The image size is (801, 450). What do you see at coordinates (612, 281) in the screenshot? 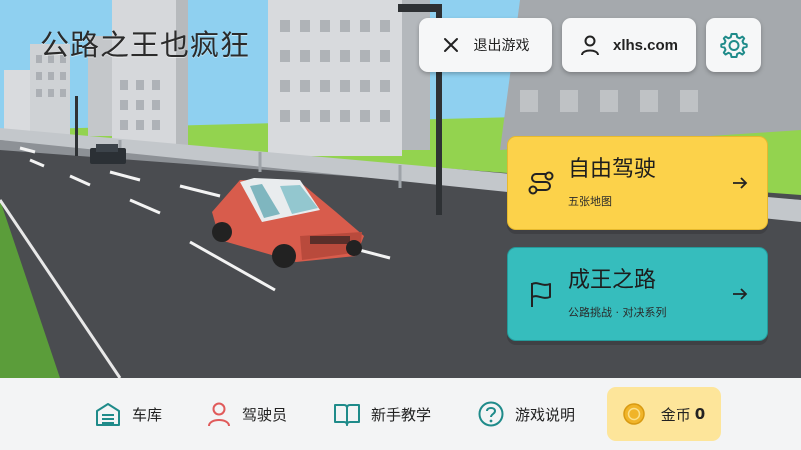
I see `king-road-title: 成王之路` at bounding box center [612, 281].